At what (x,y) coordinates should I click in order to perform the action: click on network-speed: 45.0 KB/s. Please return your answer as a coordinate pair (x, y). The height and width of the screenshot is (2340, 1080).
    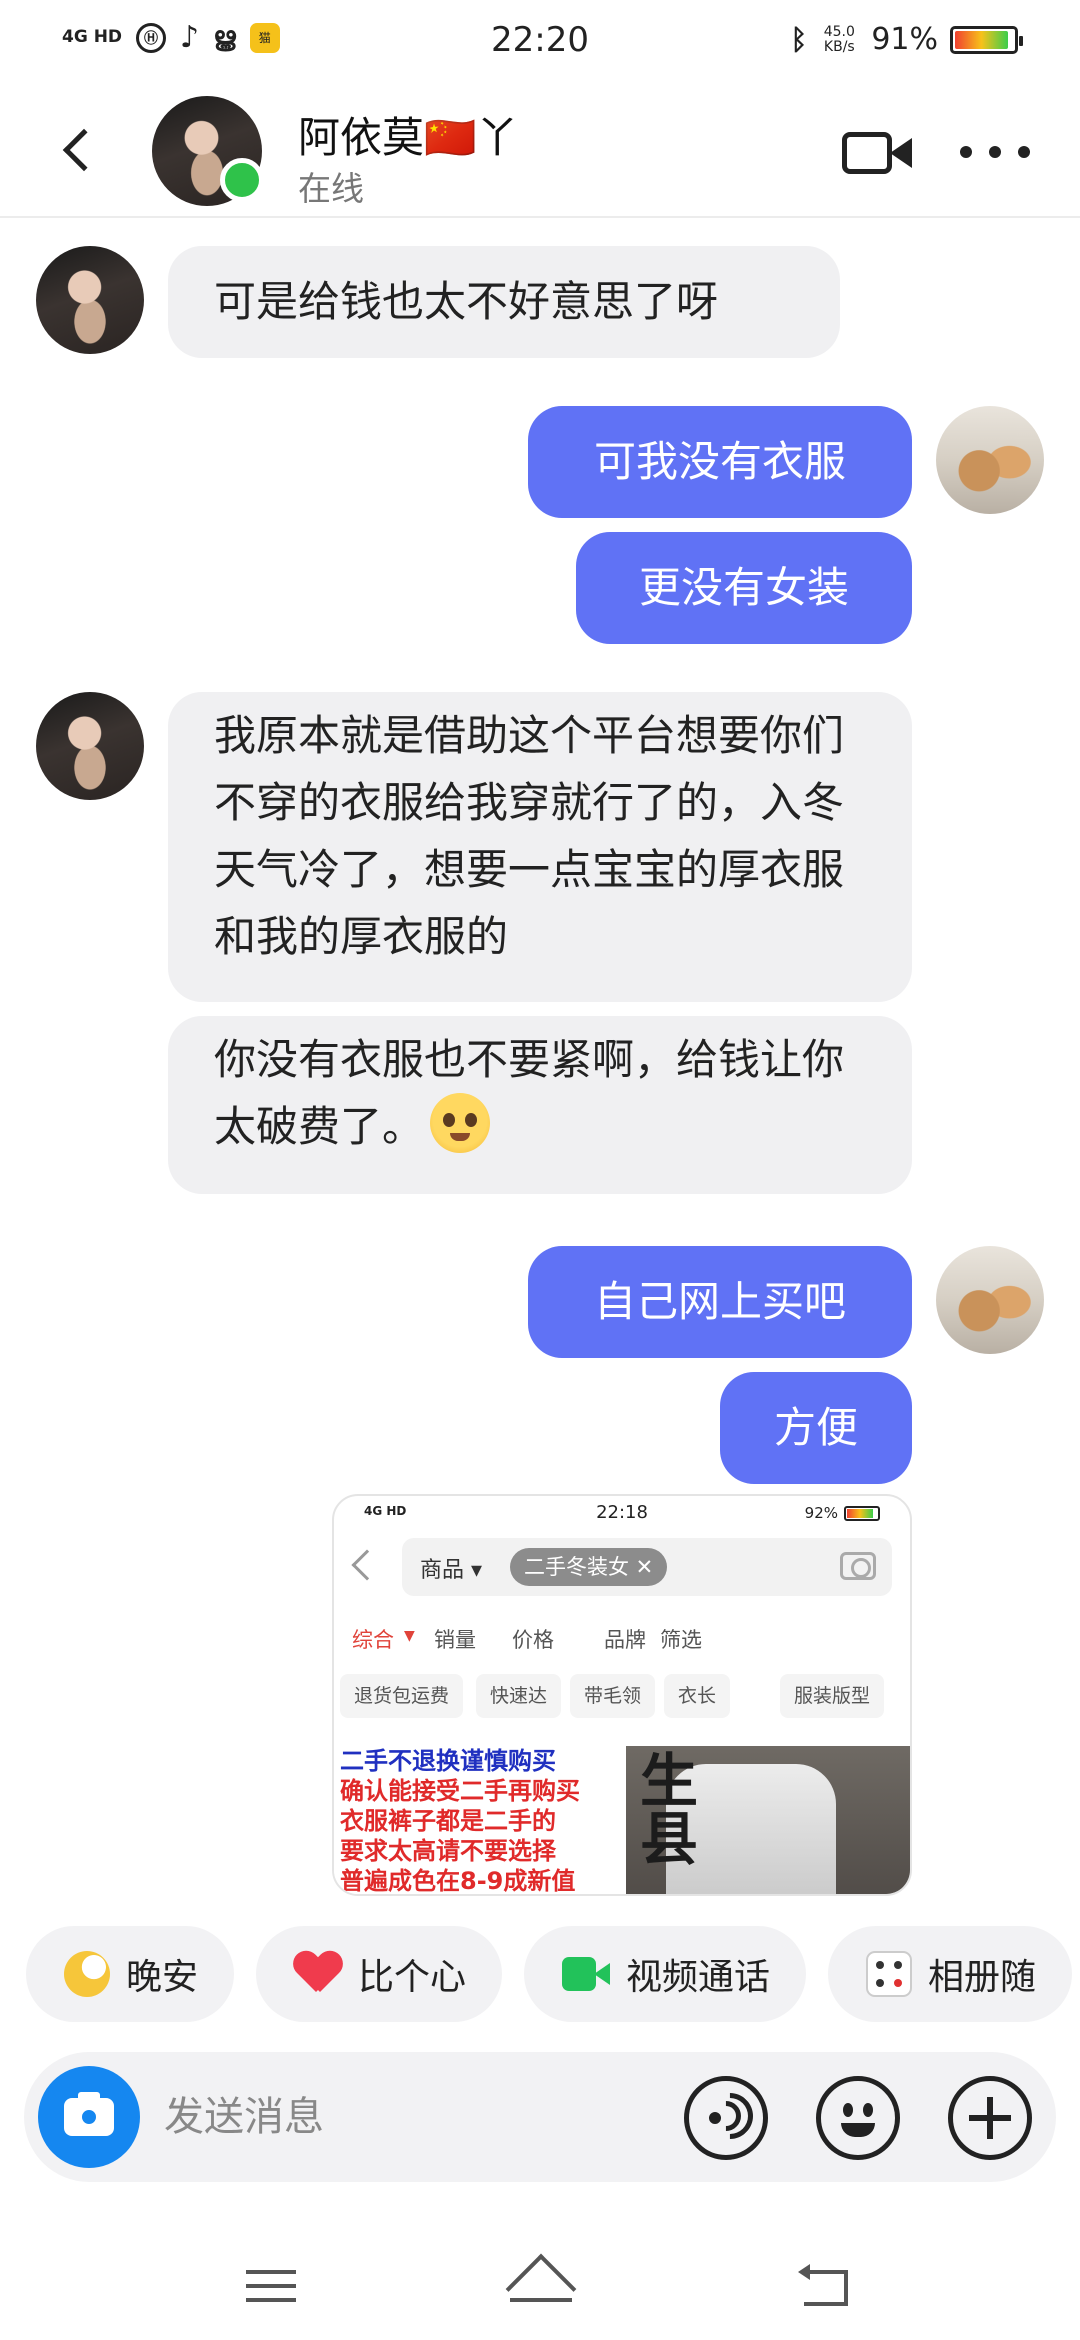
    Looking at the image, I should click on (839, 39).